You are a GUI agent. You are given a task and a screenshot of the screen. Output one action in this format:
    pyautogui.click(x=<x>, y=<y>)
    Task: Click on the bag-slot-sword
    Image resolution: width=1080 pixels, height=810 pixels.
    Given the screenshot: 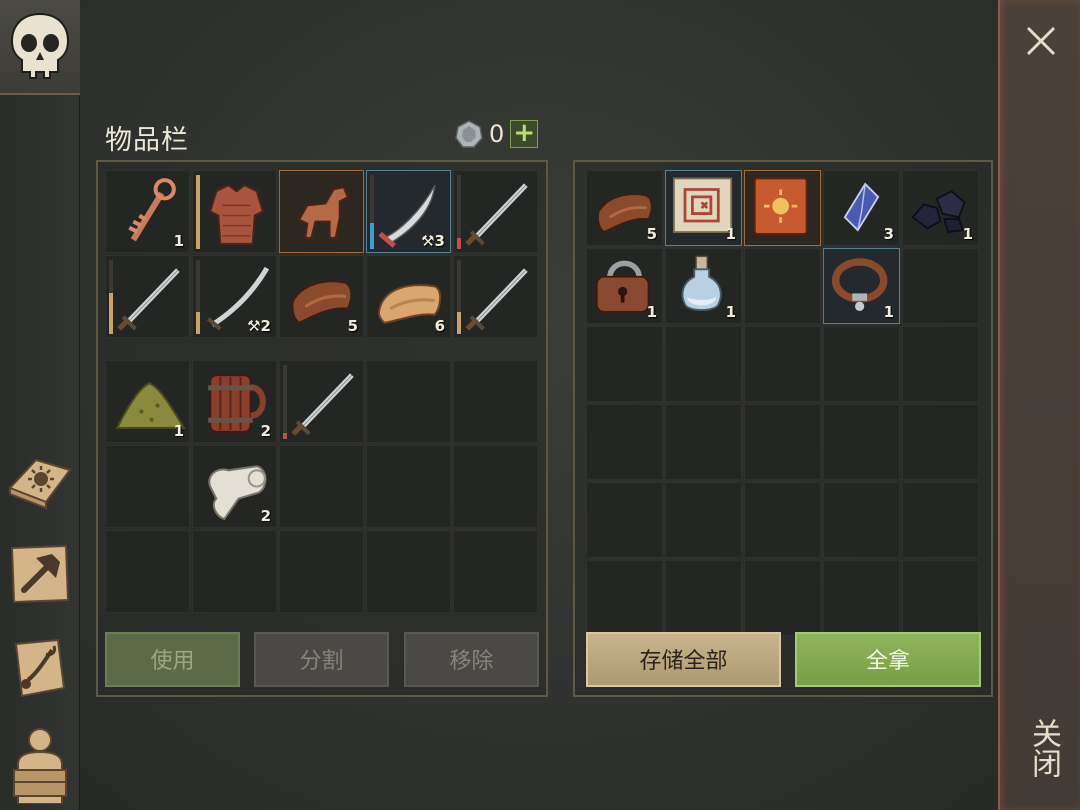 What is the action you would take?
    pyautogui.click(x=321, y=401)
    